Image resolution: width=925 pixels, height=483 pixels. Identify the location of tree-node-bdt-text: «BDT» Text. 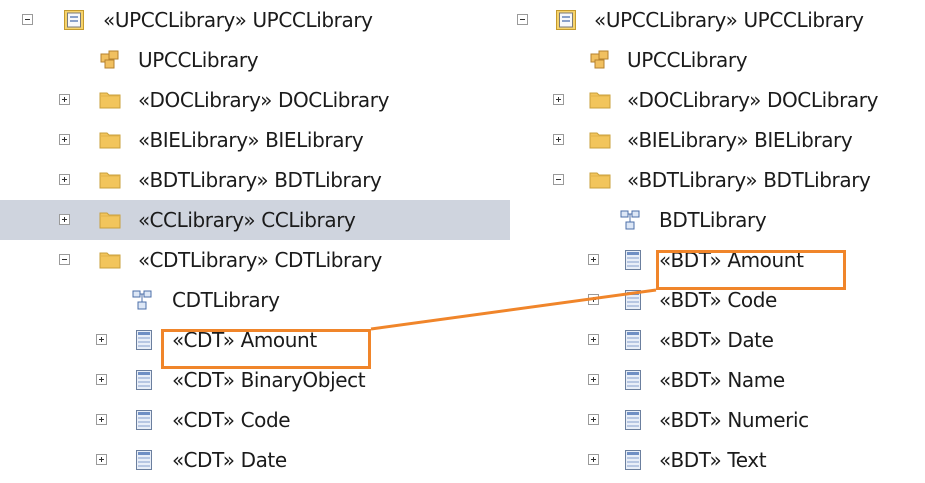
(717, 460).